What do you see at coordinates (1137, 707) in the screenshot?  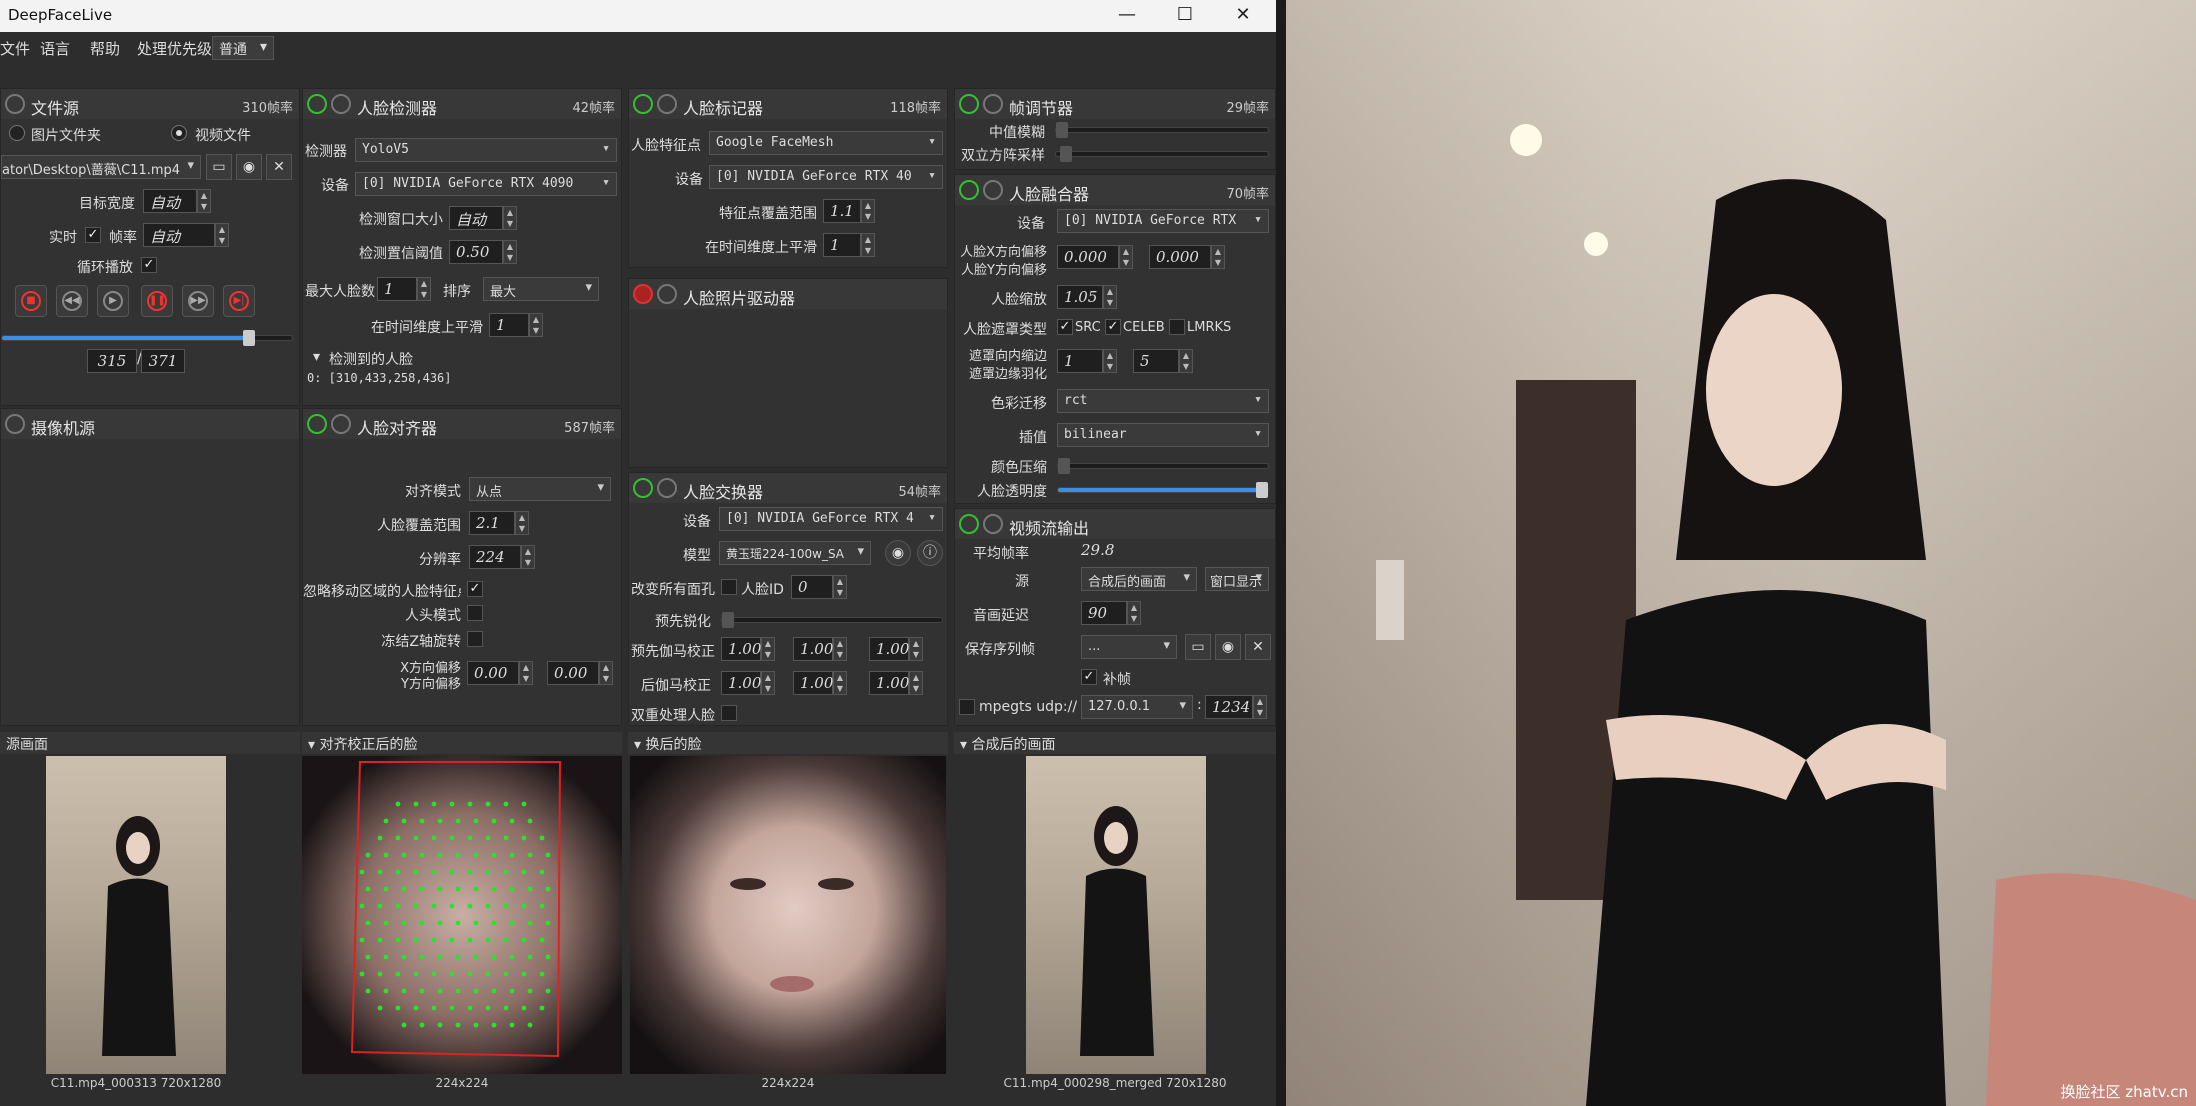 I see `mpegts-host: 127.0.0.1` at bounding box center [1137, 707].